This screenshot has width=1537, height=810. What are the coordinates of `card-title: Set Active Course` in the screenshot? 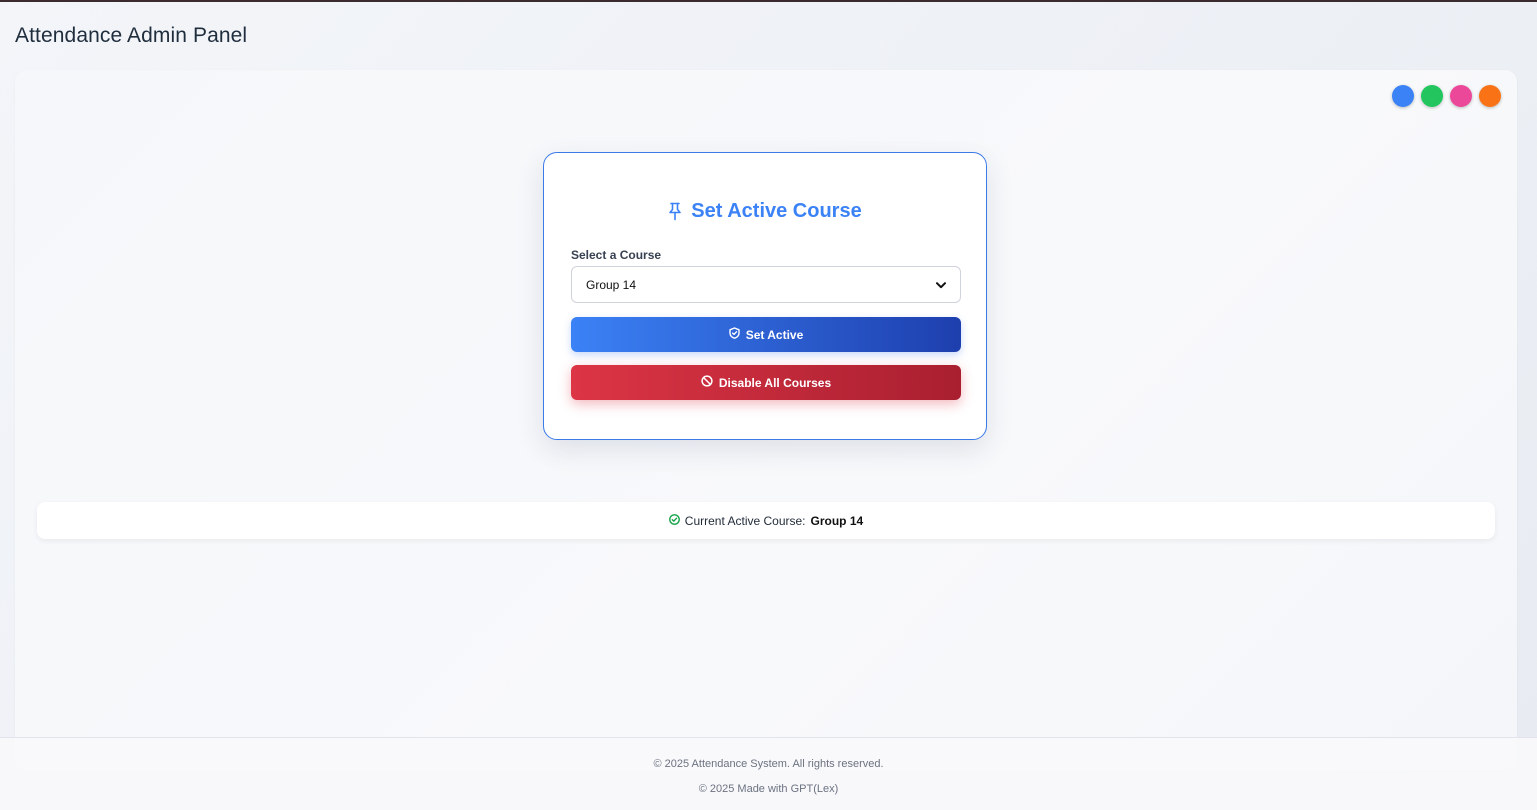 It's located at (765, 211).